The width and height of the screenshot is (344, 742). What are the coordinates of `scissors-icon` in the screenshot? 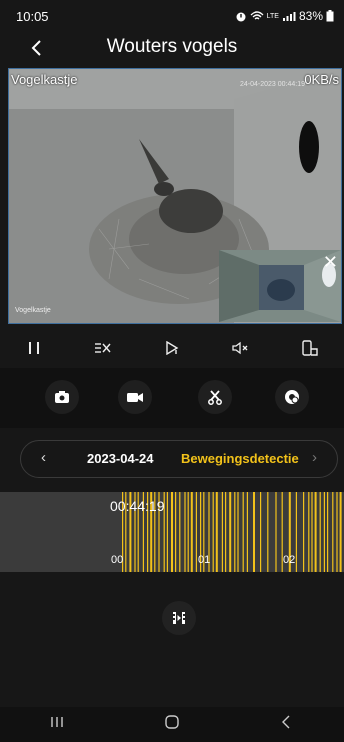 It's located at (215, 397).